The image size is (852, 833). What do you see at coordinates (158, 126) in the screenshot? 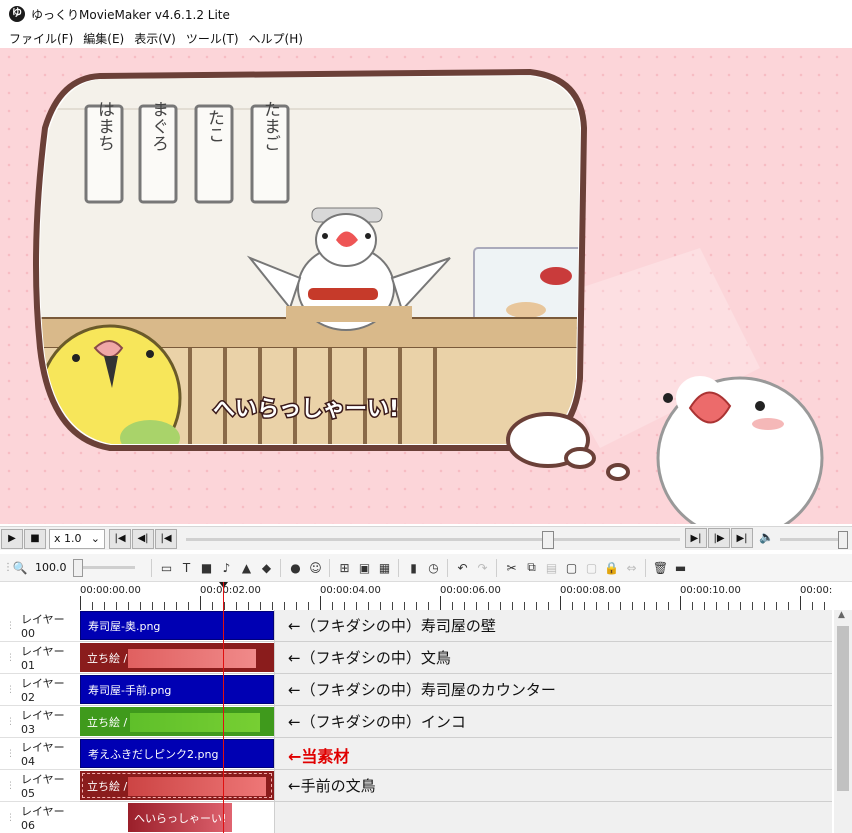
I see `sign-text-2: まぐろ` at bounding box center [158, 126].